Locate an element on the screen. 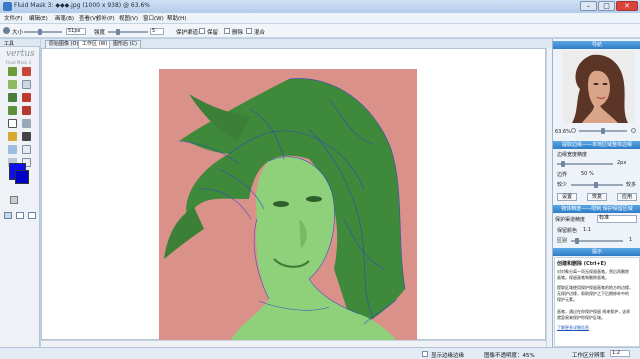 The image size is (640, 359). tip-line: 画笔。保留画笔和删除画笔。 is located at coordinates (583, 277).